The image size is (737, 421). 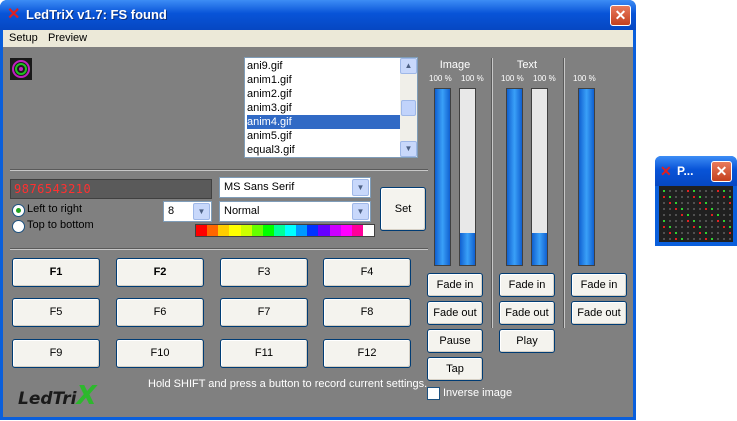 I want to click on pause-button: Pause, so click(x=455, y=341).